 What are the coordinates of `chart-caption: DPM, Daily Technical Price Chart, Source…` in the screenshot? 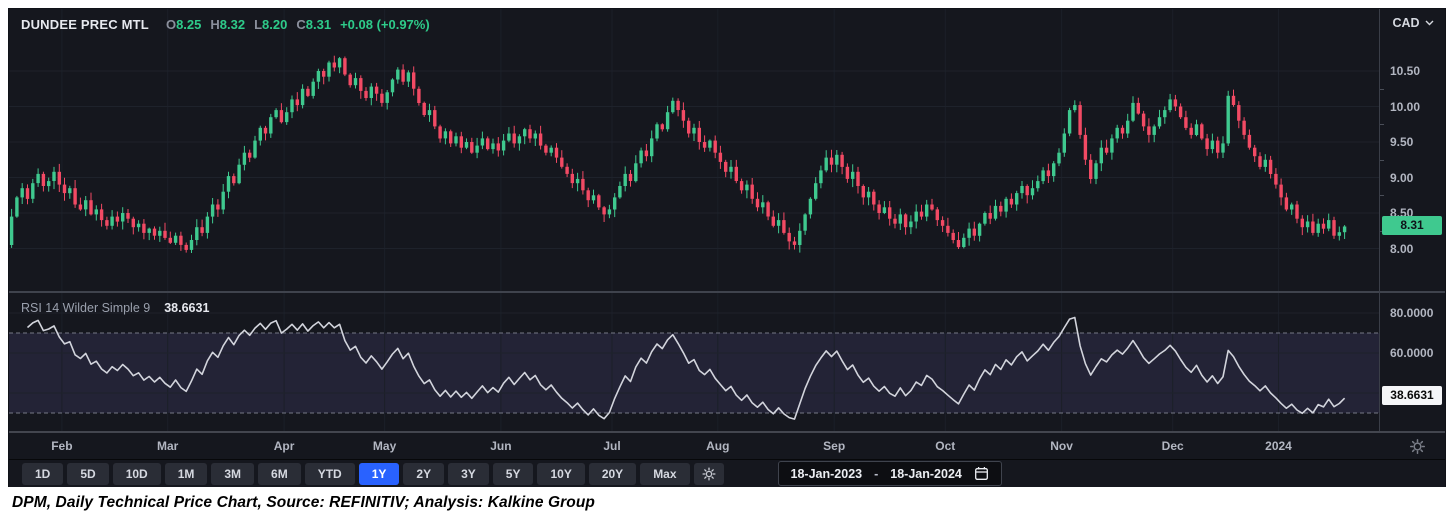 It's located at (303, 502).